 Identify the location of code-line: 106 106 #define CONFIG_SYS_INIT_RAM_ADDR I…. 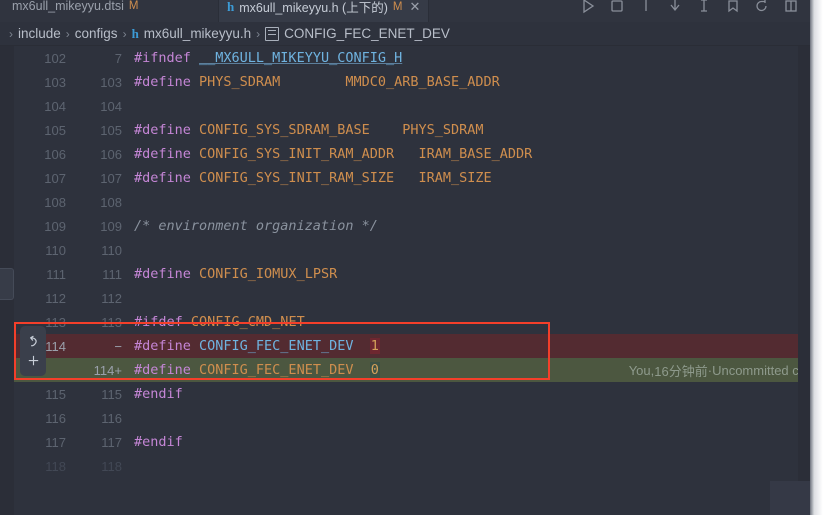
(412, 154).